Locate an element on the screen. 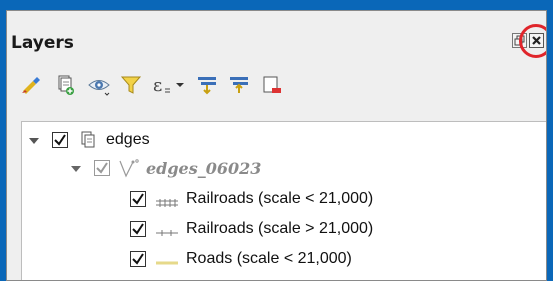 Image resolution: width=553 pixels, height=281 pixels. panel-title: Layers is located at coordinates (42, 43).